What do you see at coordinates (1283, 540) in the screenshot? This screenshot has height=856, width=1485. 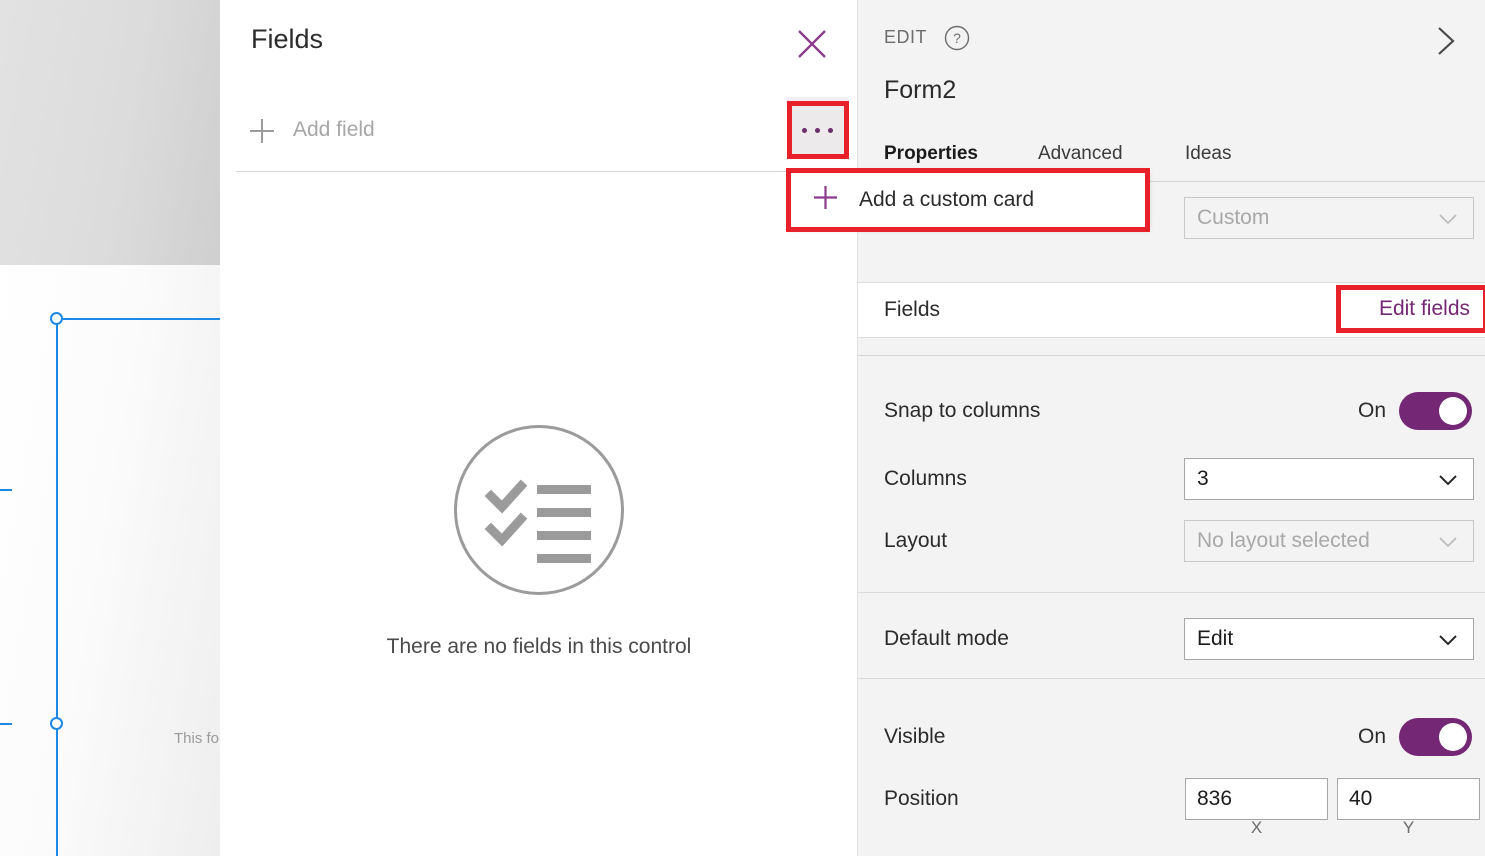 I see `layout-value: No layout selected` at bounding box center [1283, 540].